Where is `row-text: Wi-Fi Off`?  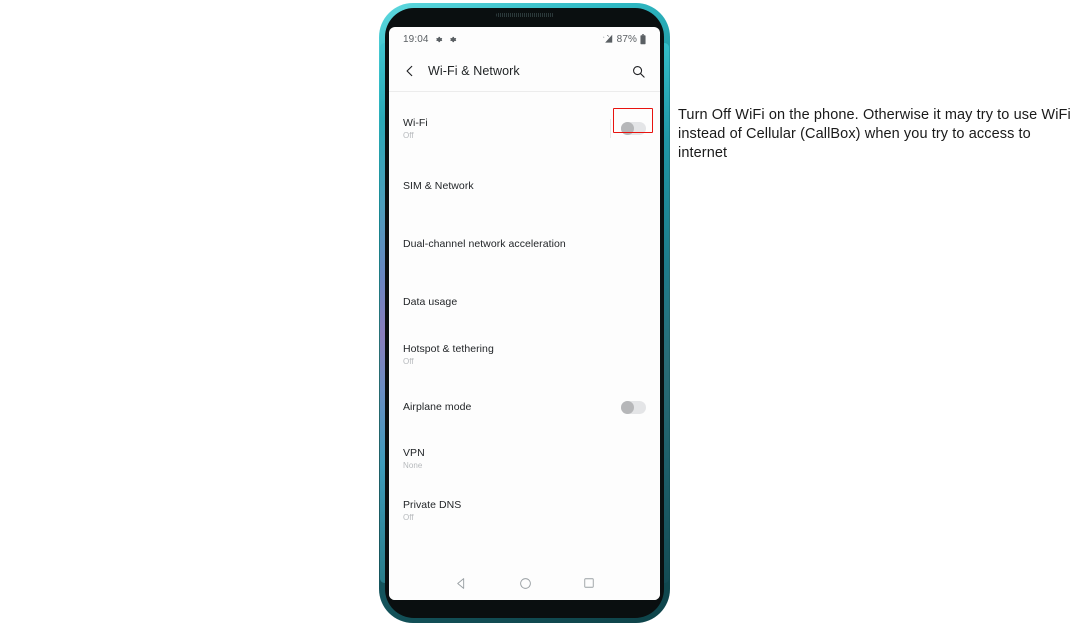
row-text: Wi-Fi Off is located at coordinates (415, 128).